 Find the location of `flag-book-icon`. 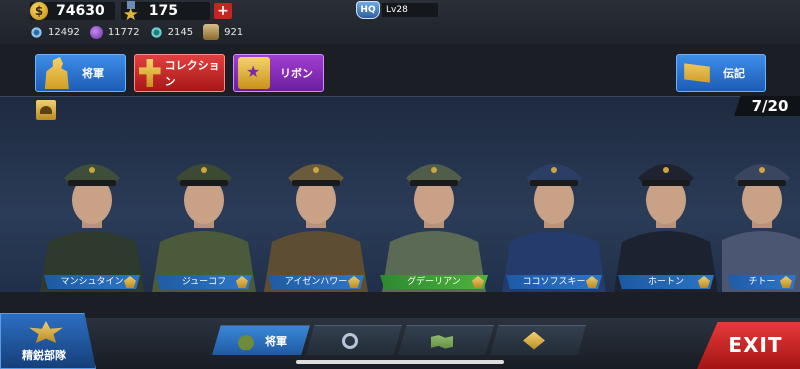

flag-book-icon is located at coordinates (697, 73).